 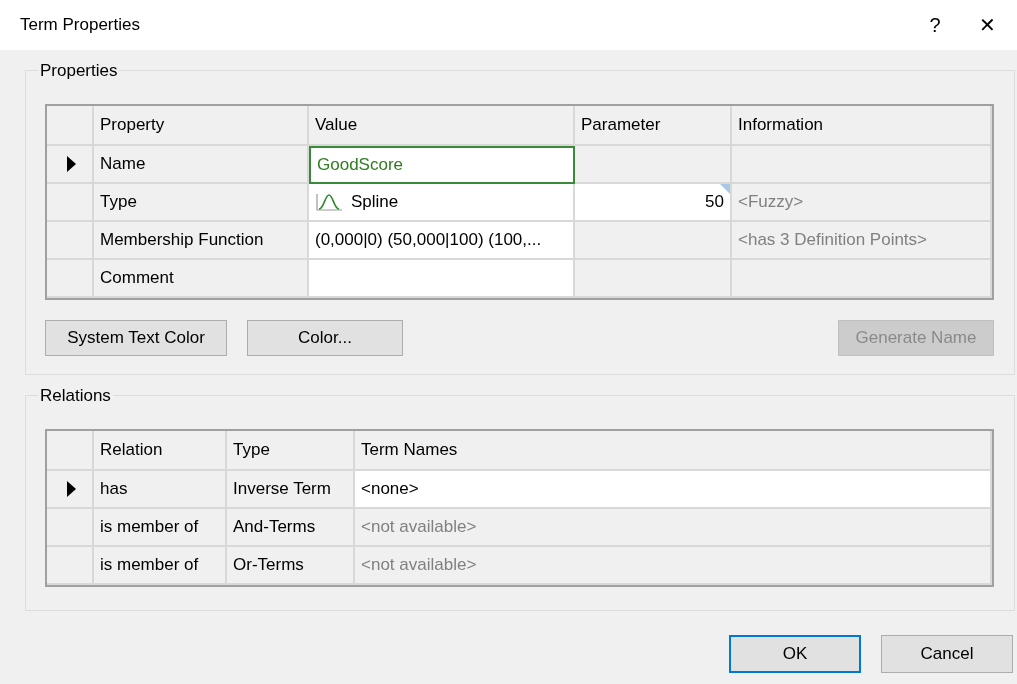 I want to click on group-title: Properties, so click(x=79, y=71).